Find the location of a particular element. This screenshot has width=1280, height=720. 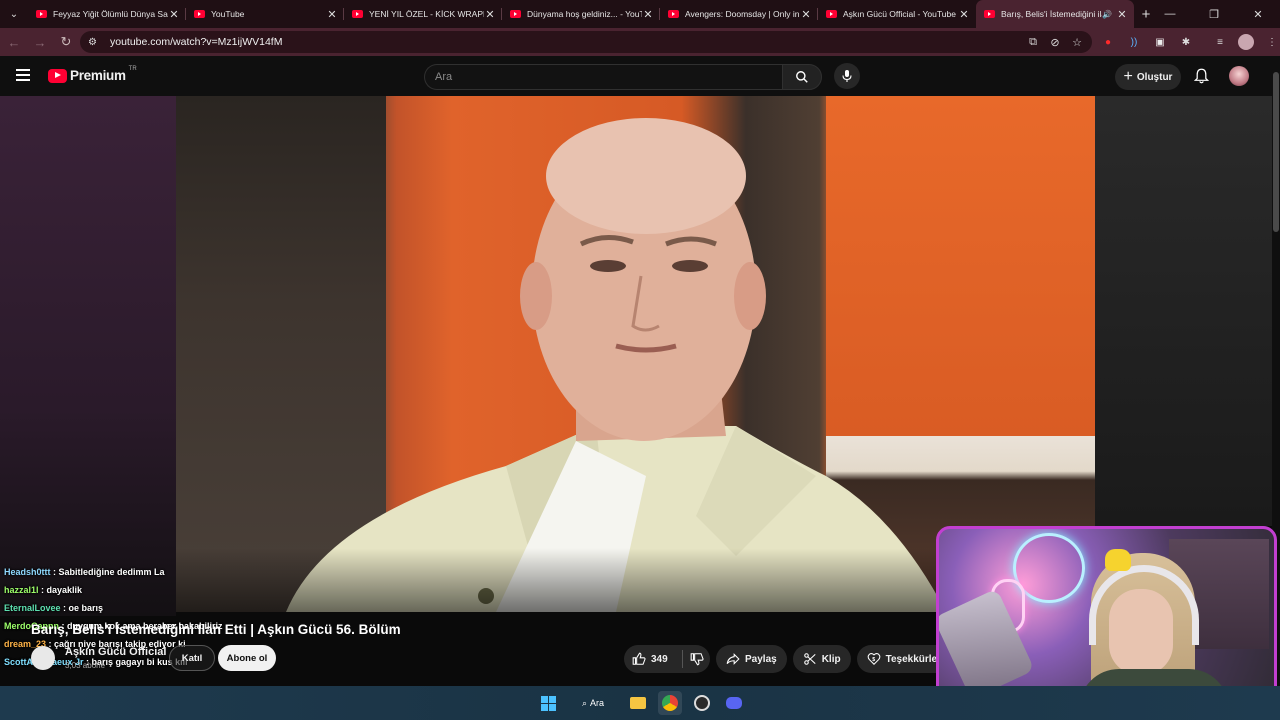

chat-text: dayaklik is located at coordinates (64, 590).